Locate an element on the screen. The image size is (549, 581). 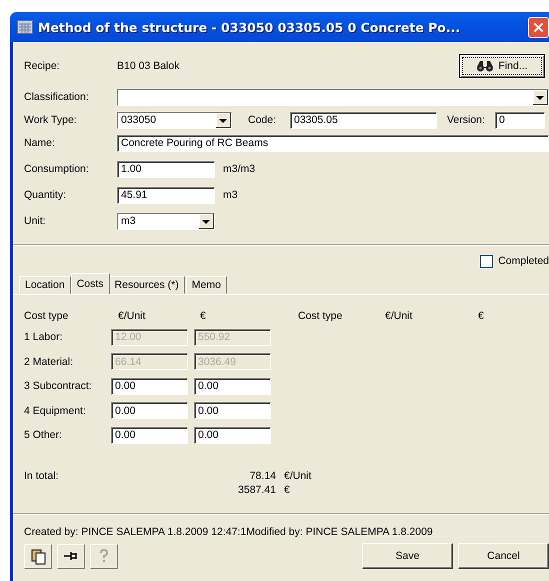
total-label: In total: is located at coordinates (42, 476).